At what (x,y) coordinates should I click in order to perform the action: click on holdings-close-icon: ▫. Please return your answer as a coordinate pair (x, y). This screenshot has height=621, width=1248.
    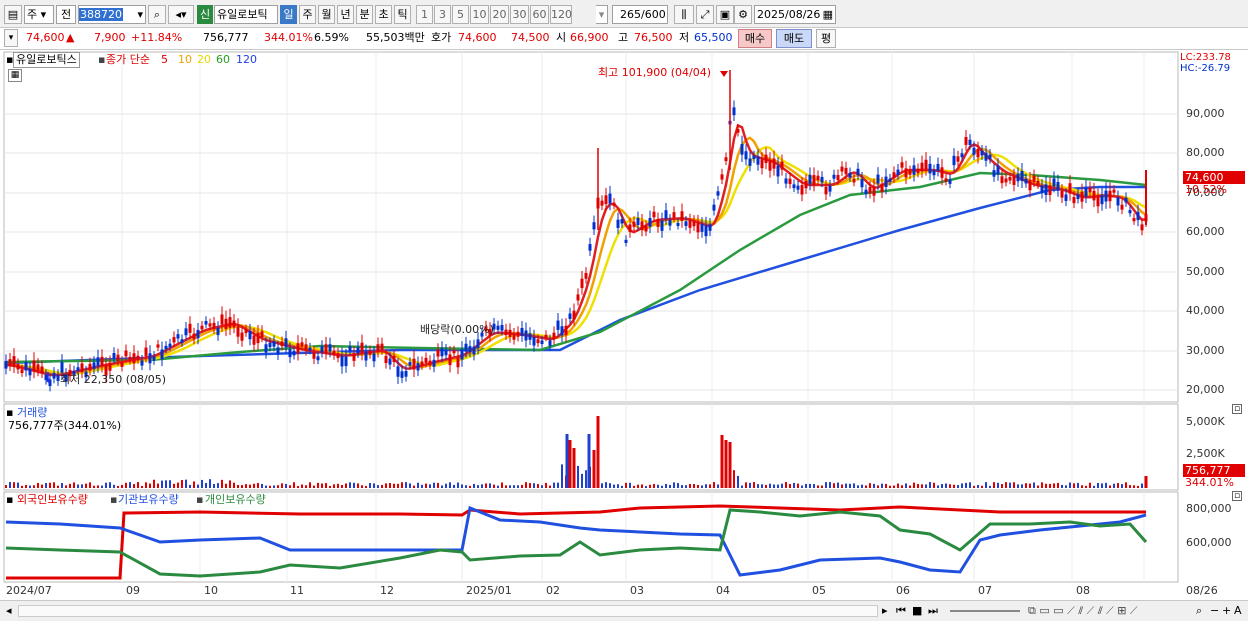
    Looking at the image, I should click on (1237, 496).